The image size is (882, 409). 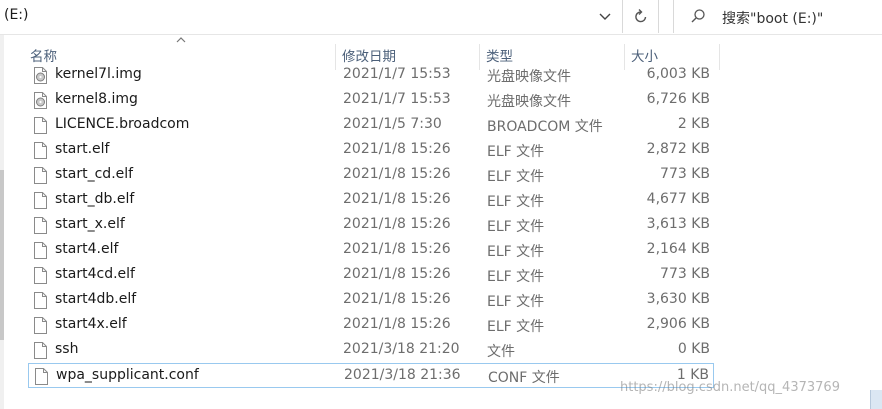 I want to click on file-type: BROADCOM 文件, so click(x=545, y=127).